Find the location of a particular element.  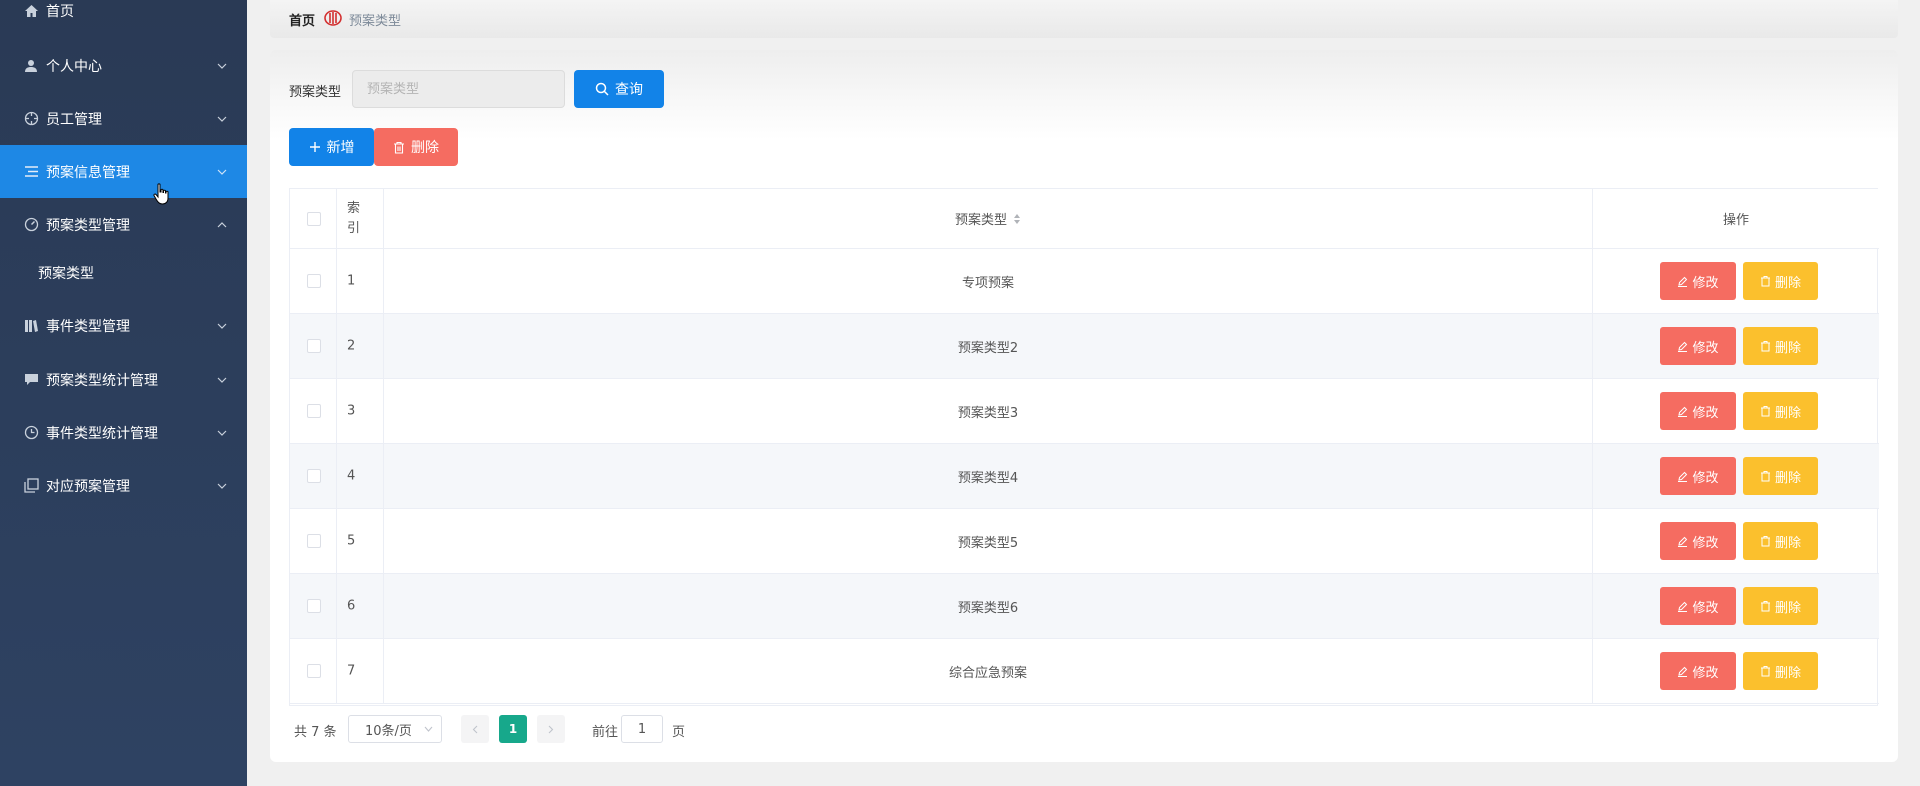

plus-icon is located at coordinates (314, 147).